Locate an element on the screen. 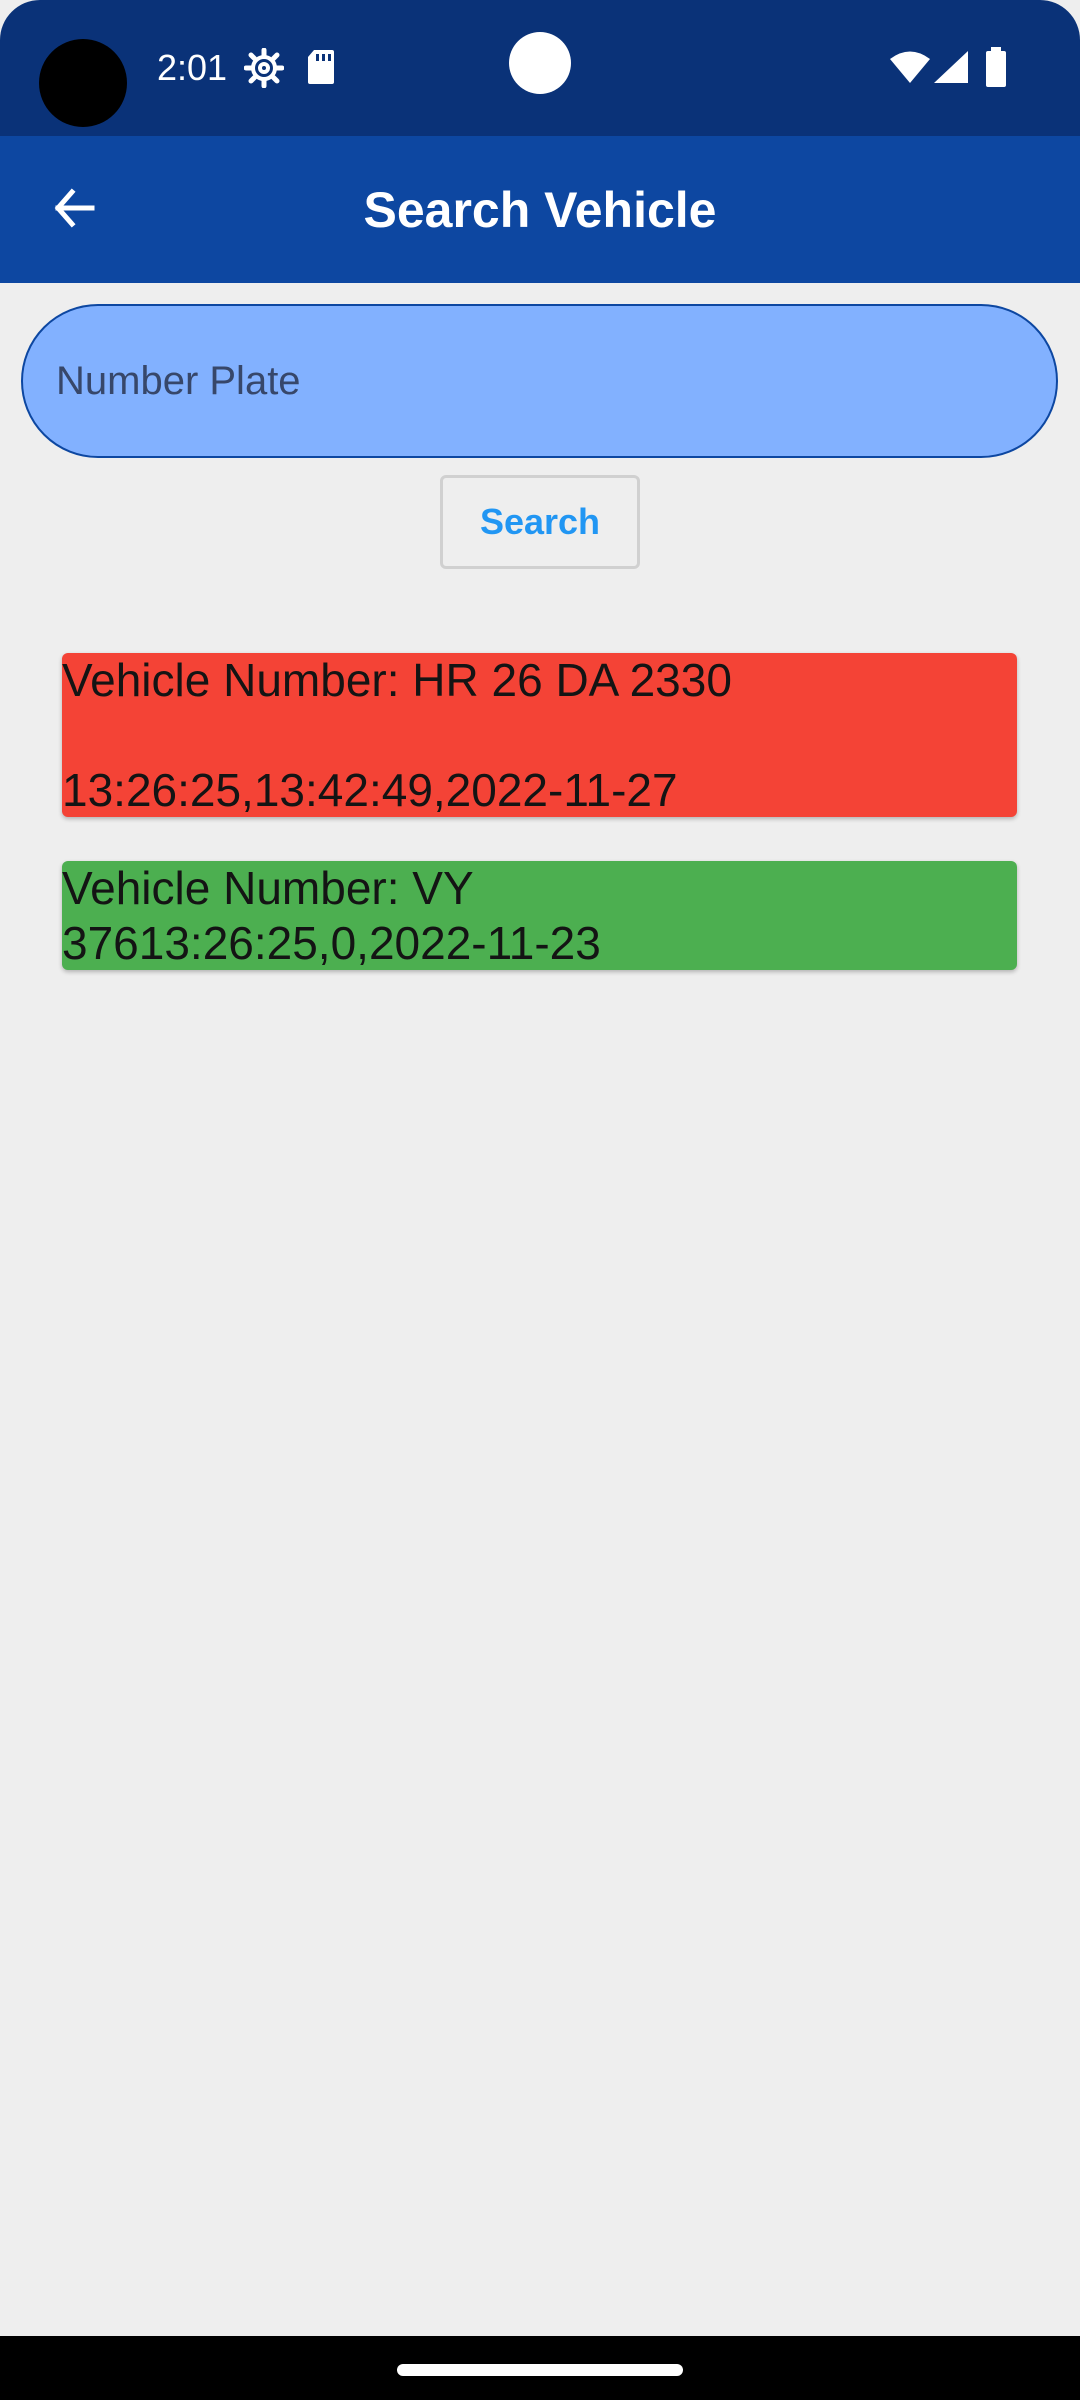  signal-icon is located at coordinates (951, 69).